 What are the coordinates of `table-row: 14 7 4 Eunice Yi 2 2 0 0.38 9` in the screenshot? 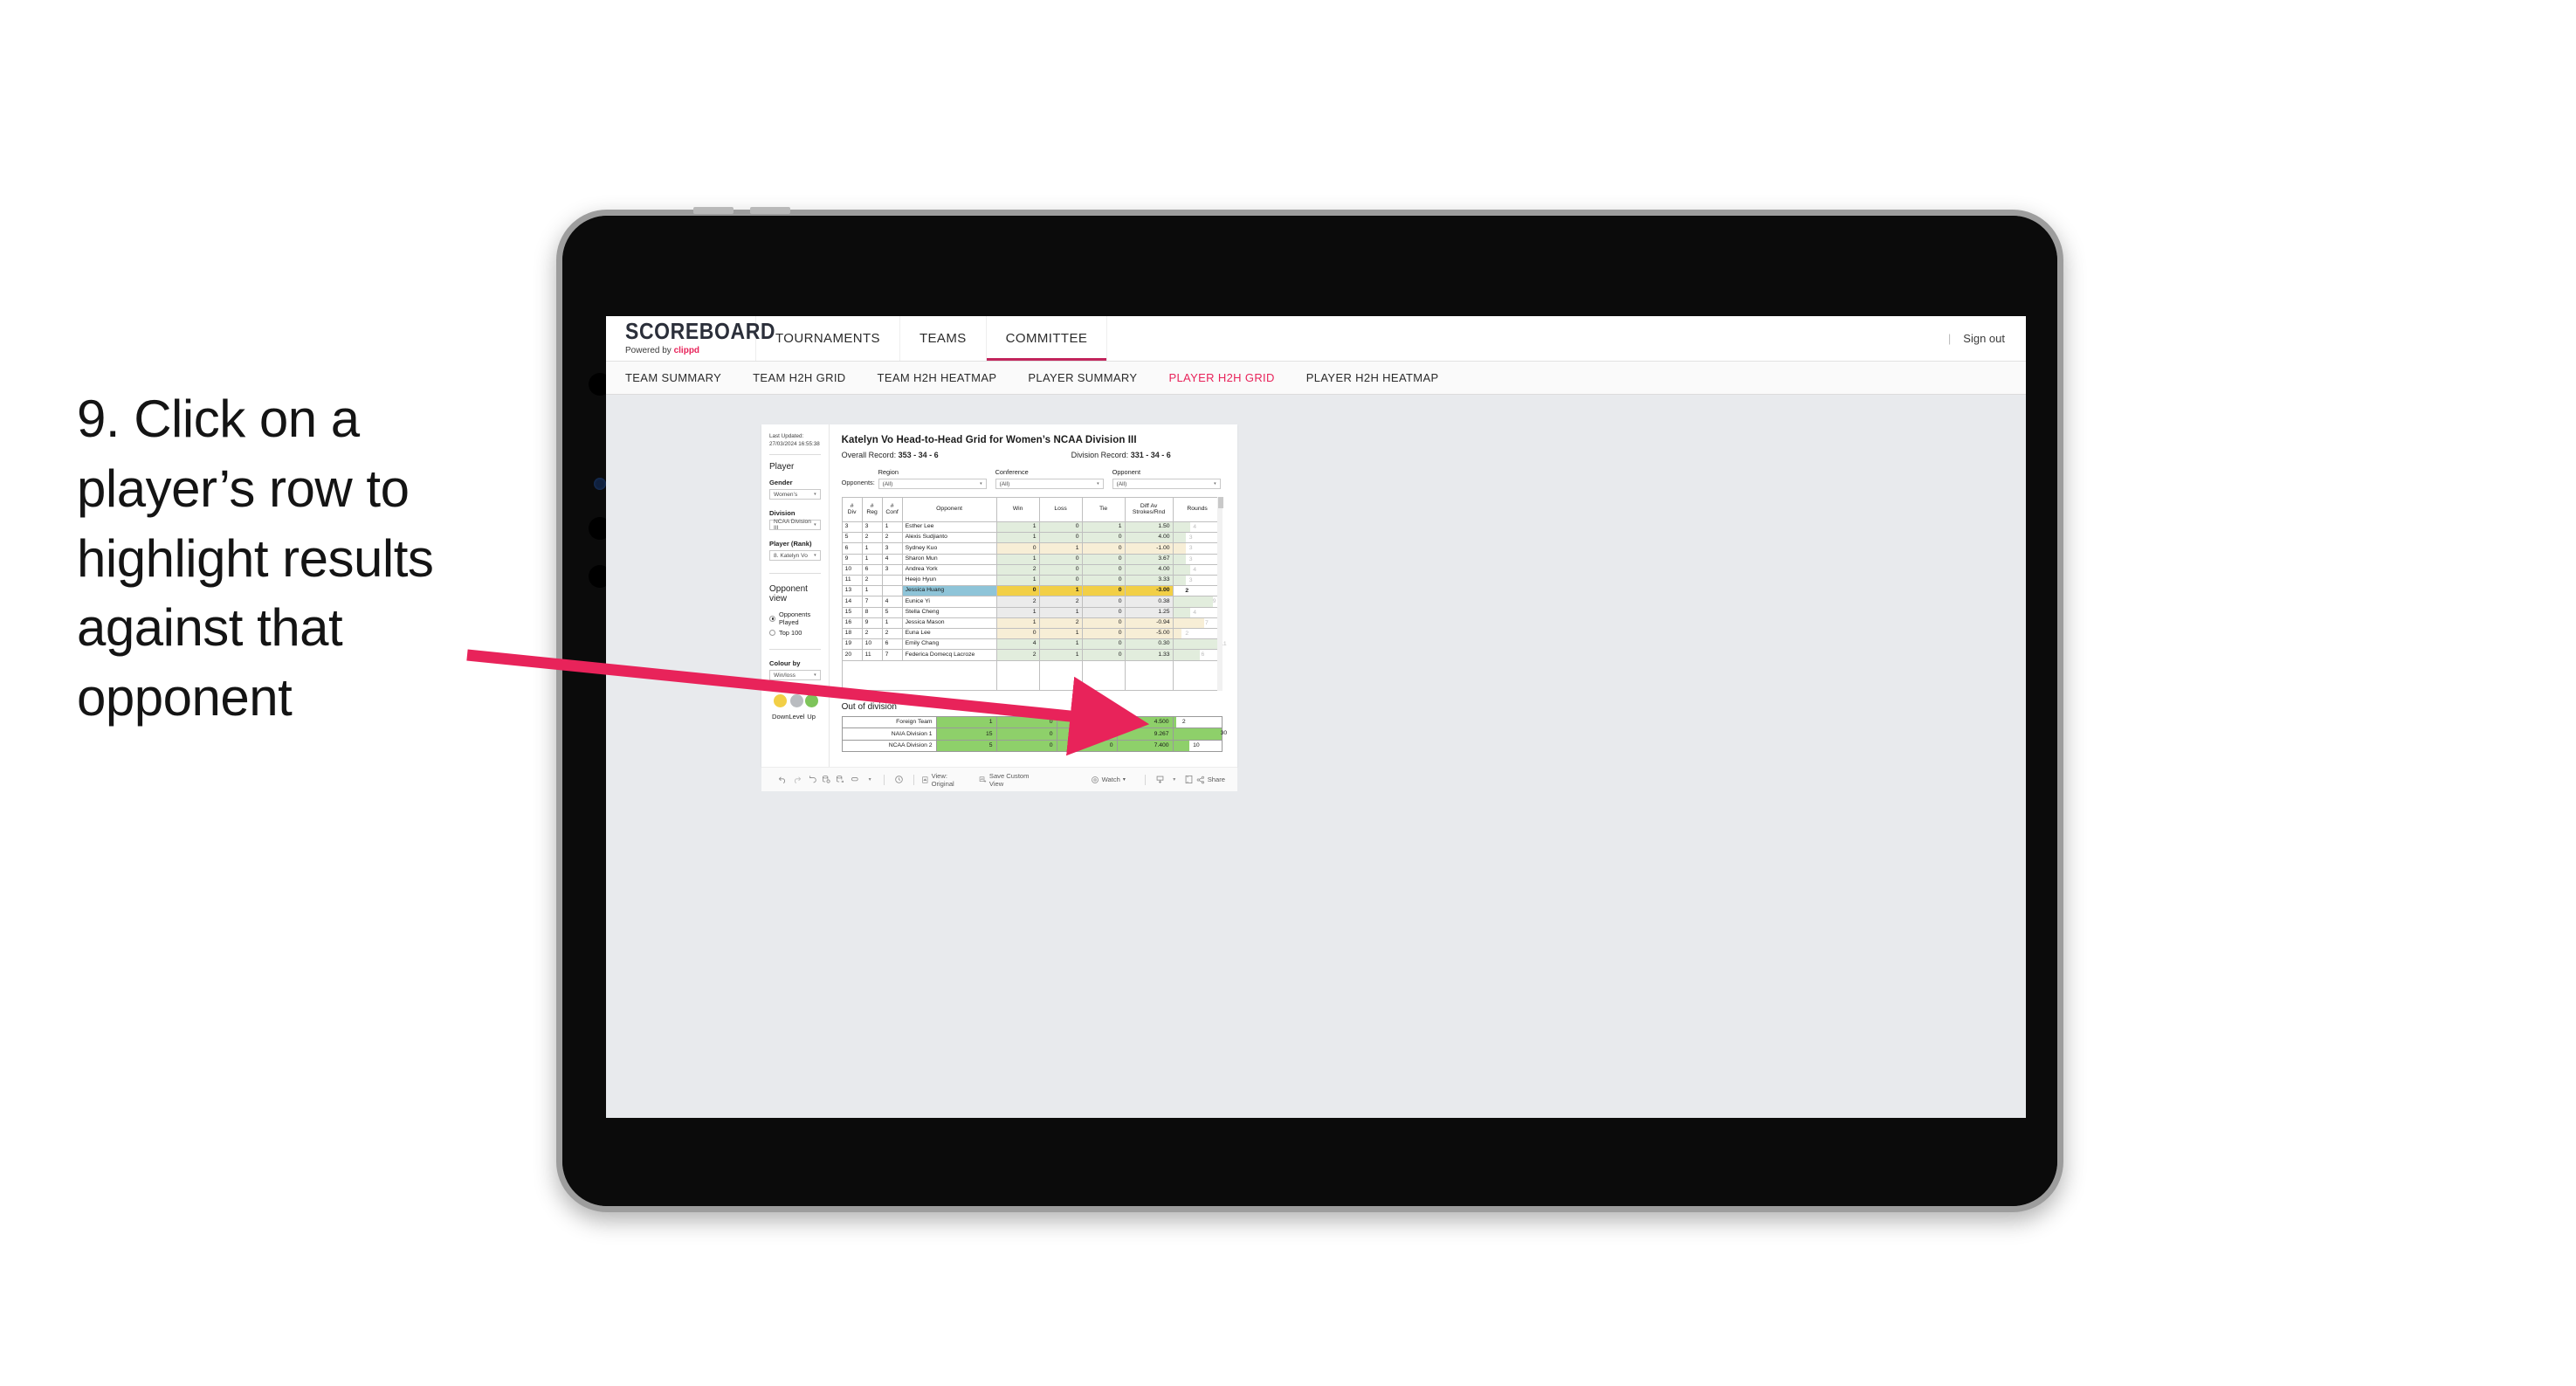 It's located at (1032, 602).